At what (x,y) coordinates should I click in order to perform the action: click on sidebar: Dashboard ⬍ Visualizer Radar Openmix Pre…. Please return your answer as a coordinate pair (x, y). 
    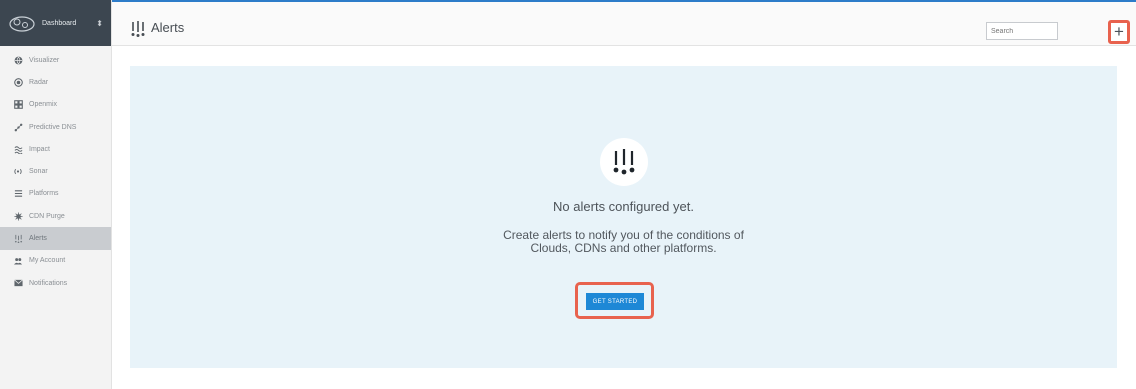
    Looking at the image, I should click on (56, 194).